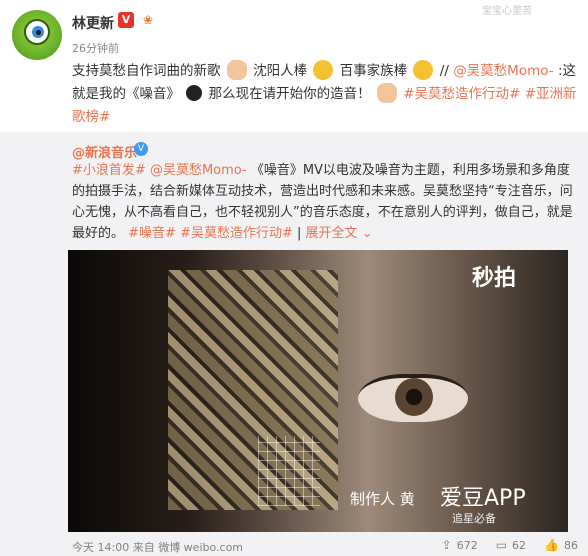  Describe the element at coordinates (280, 71) in the screenshot. I see `post-text-part2: 沈阳人棒` at that location.